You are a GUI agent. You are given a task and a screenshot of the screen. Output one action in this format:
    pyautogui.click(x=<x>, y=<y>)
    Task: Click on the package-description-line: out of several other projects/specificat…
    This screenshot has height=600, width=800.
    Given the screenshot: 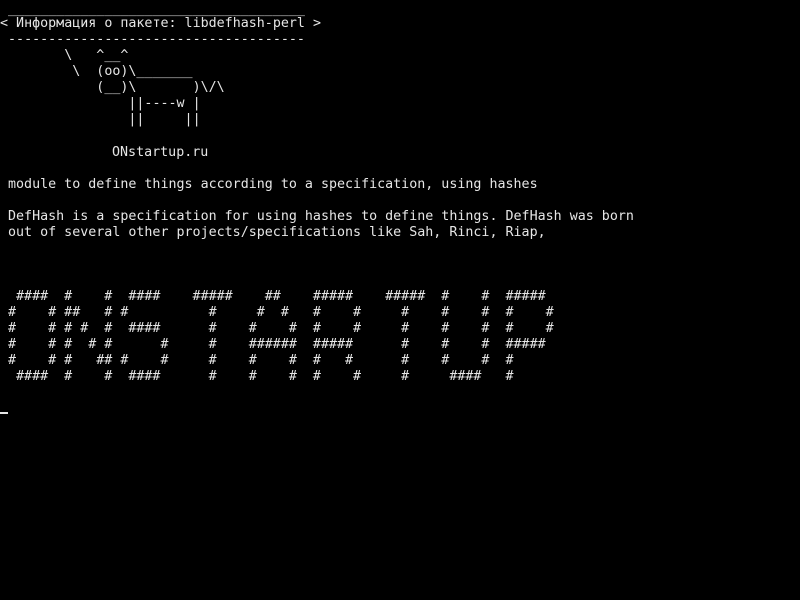 What is the action you would take?
    pyautogui.click(x=277, y=232)
    